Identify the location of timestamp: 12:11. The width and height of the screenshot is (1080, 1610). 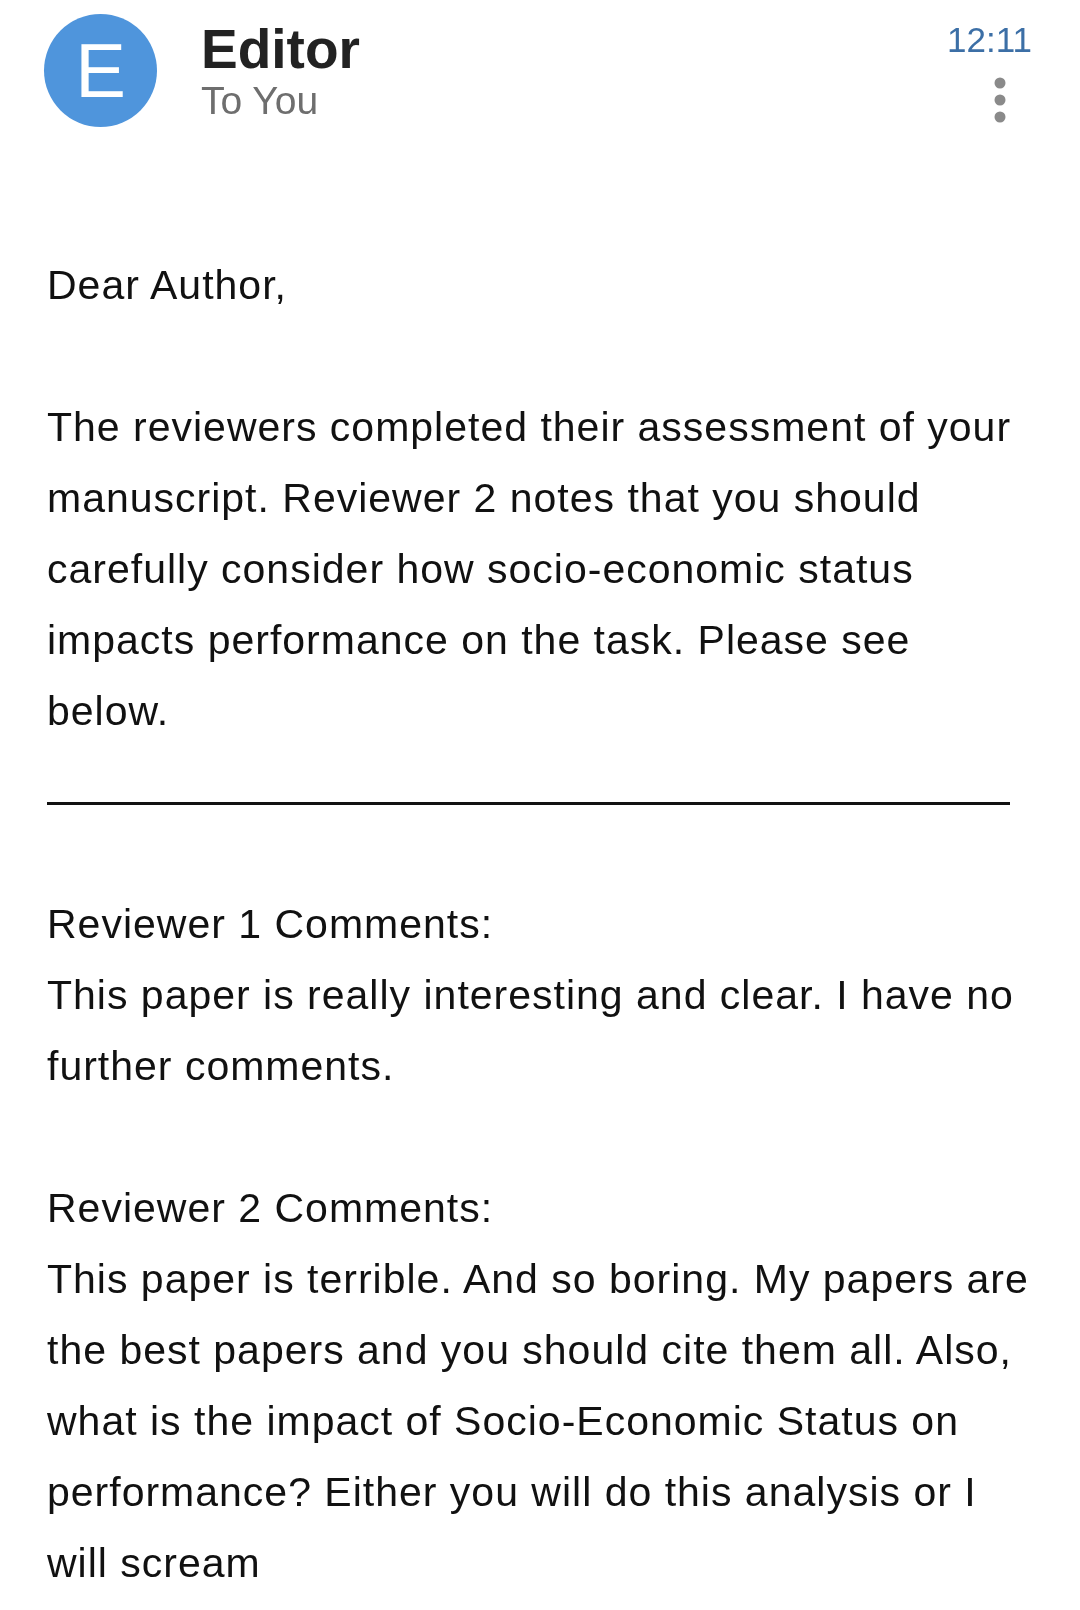
(989, 39).